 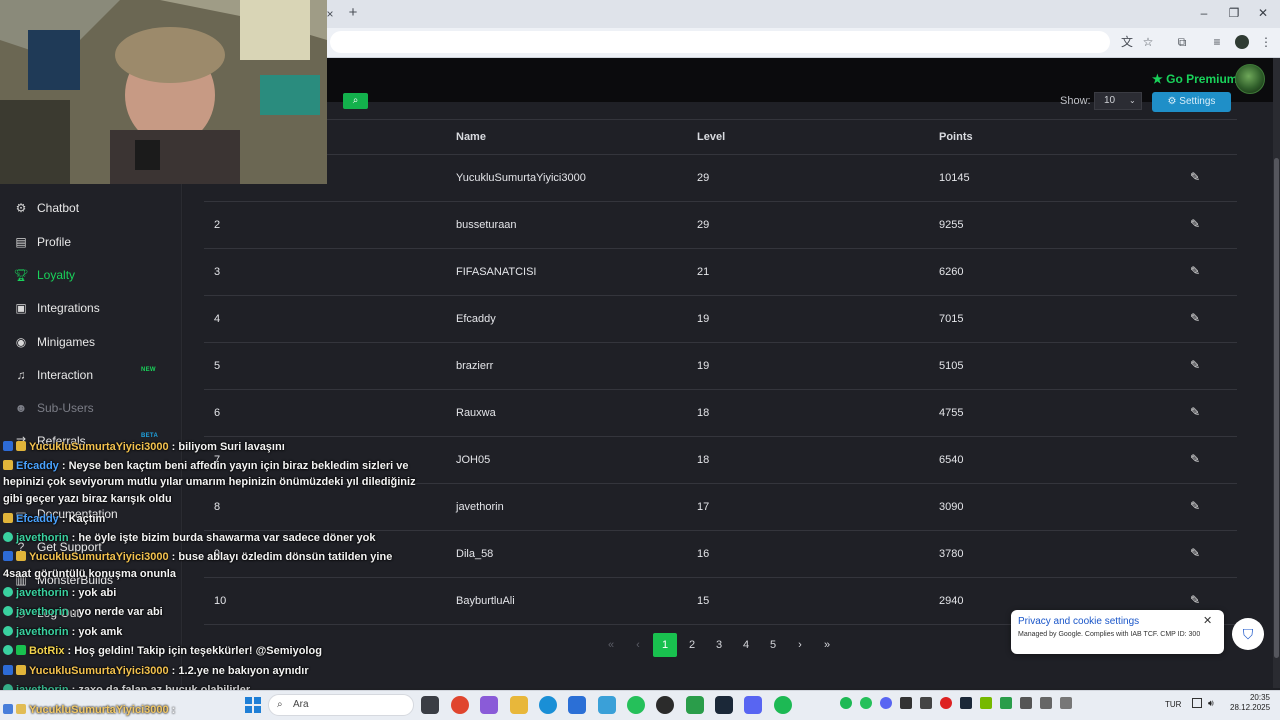 What do you see at coordinates (253, 705) in the screenshot?
I see `windows-start-icon` at bounding box center [253, 705].